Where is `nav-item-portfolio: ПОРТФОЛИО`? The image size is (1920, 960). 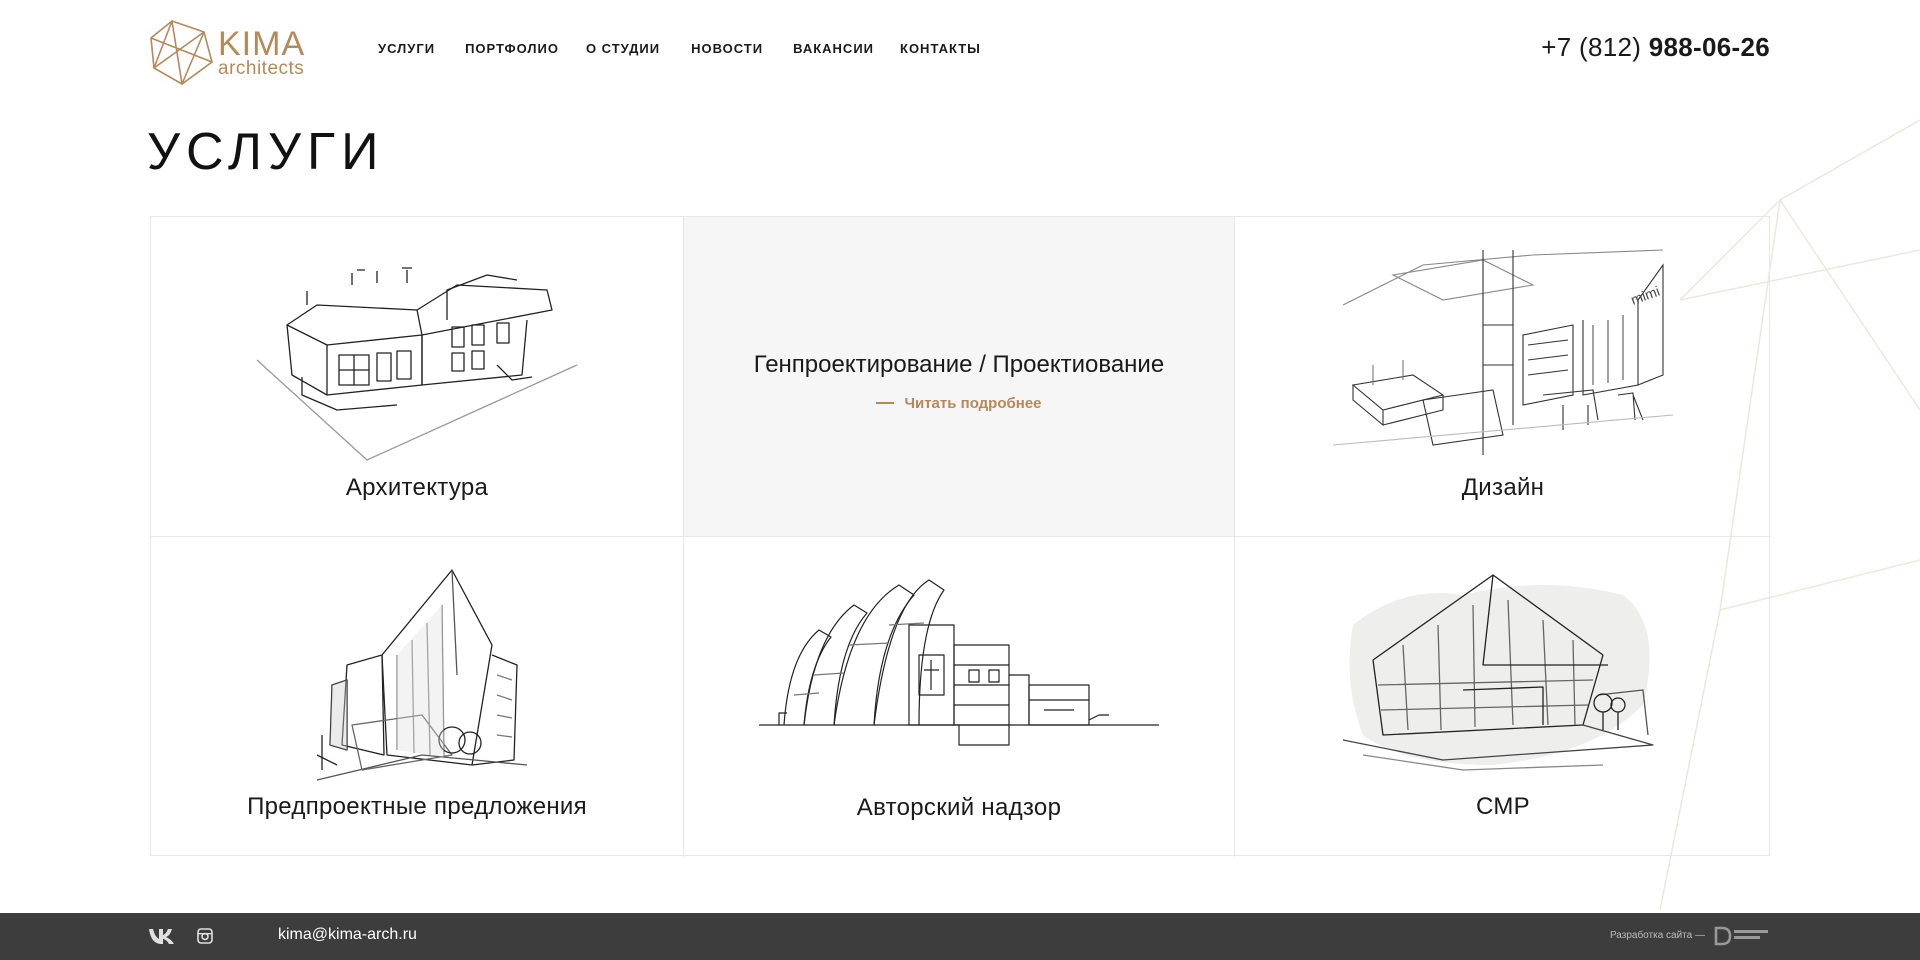 nav-item-portfolio: ПОРТФОЛИО is located at coordinates (512, 48).